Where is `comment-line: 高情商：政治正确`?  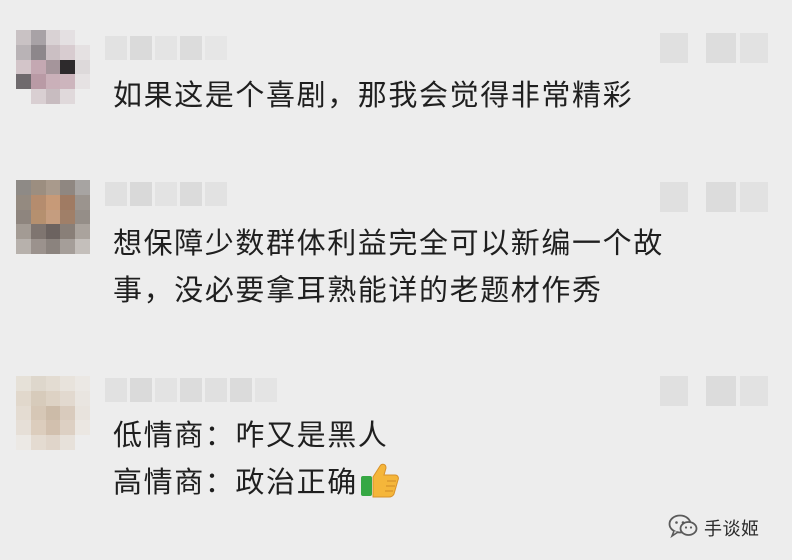
comment-line: 高情商：政治正确 is located at coordinates (235, 482).